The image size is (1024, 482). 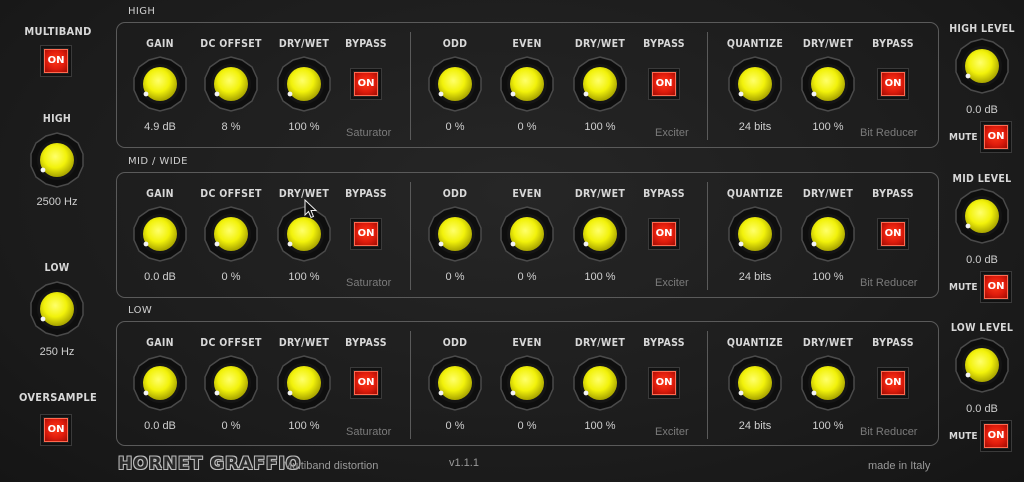 What do you see at coordinates (828, 44) in the screenshot?
I see `high-bitreducer-label-1: DRY/WET` at bounding box center [828, 44].